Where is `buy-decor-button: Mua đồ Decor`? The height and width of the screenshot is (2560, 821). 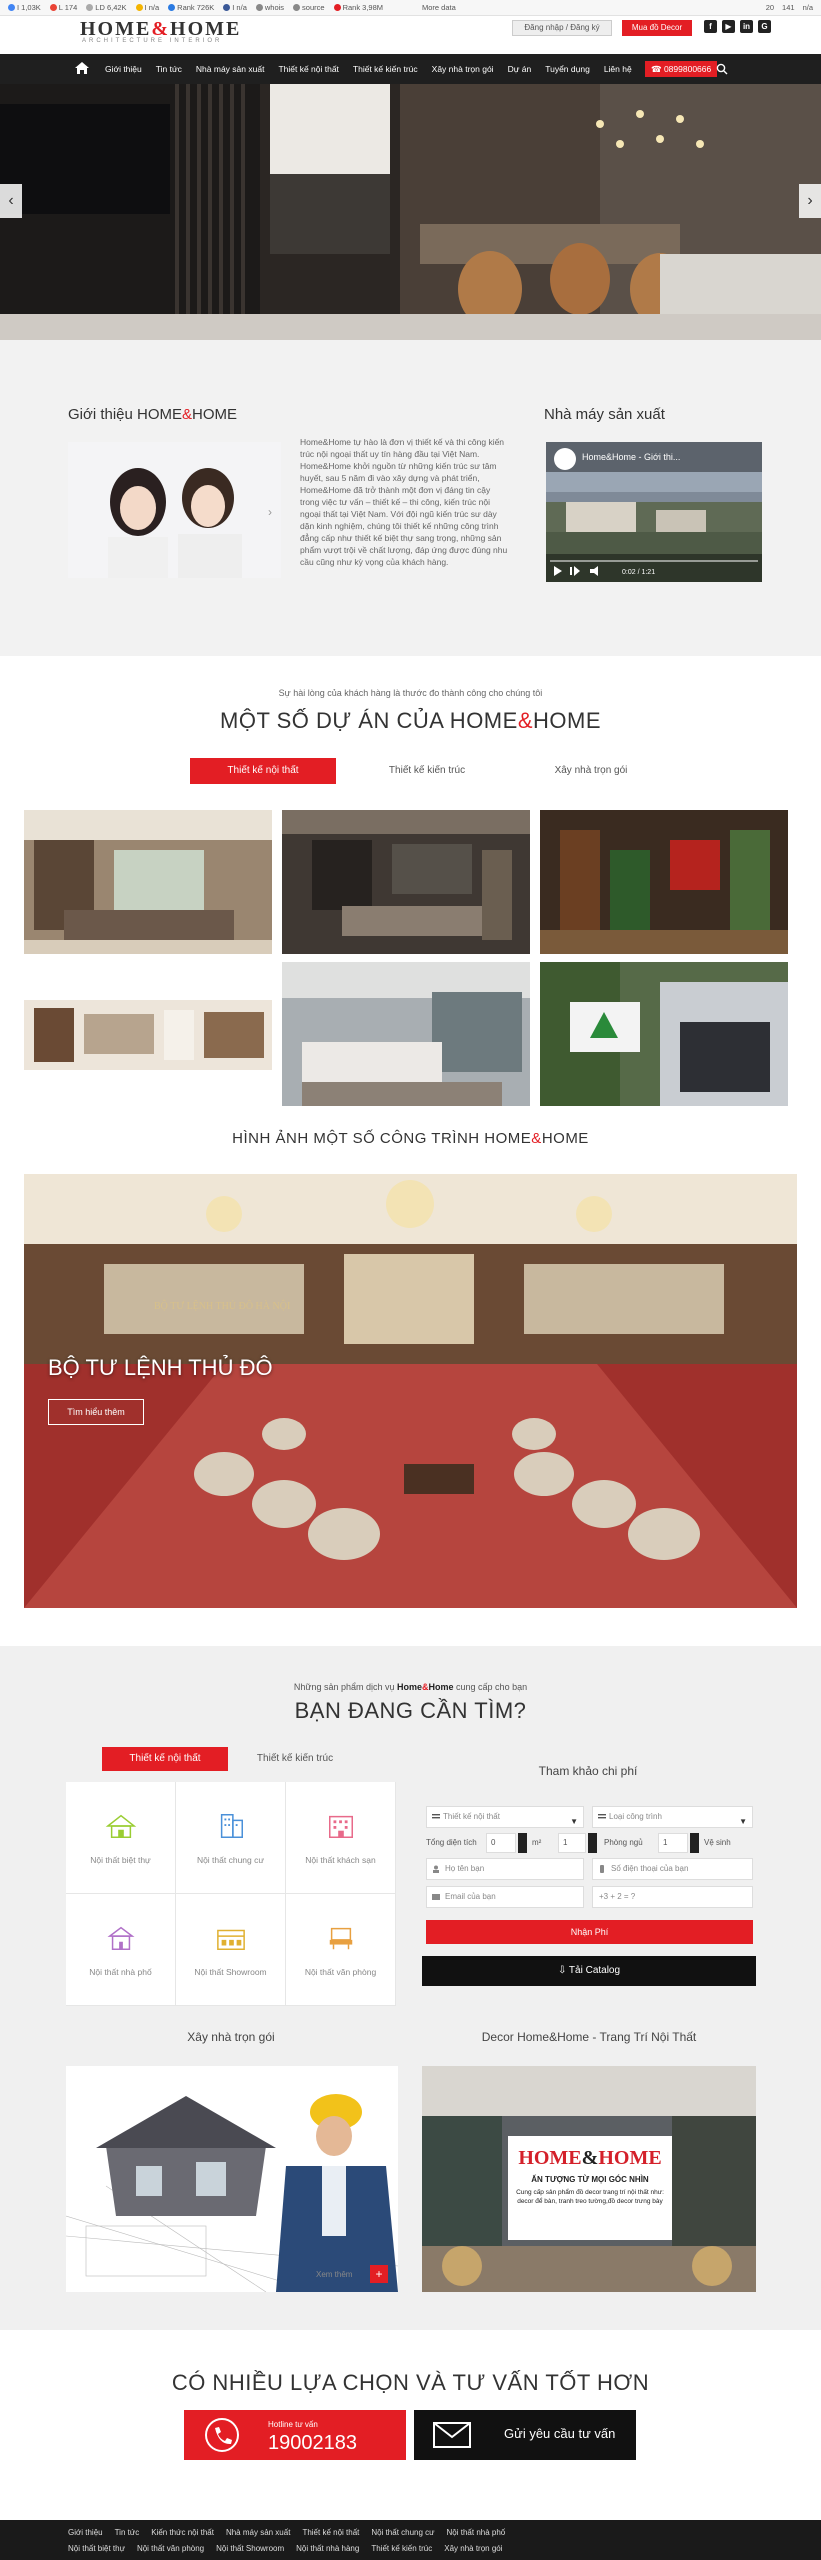
buy-decor-button: Mua đồ Decor is located at coordinates (657, 28).